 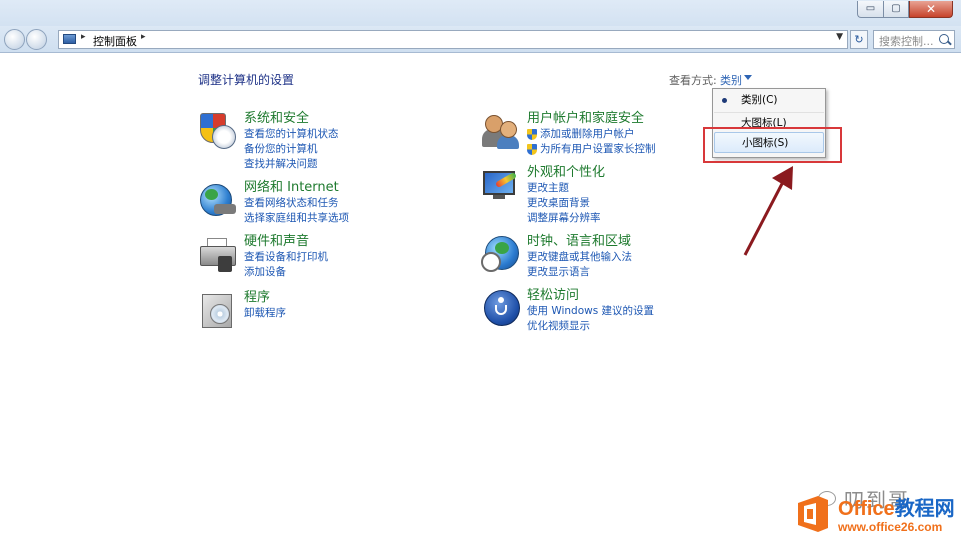 What do you see at coordinates (115, 41) in the screenshot?
I see `breadcrumb-control-panel: 控制面板` at bounding box center [115, 41].